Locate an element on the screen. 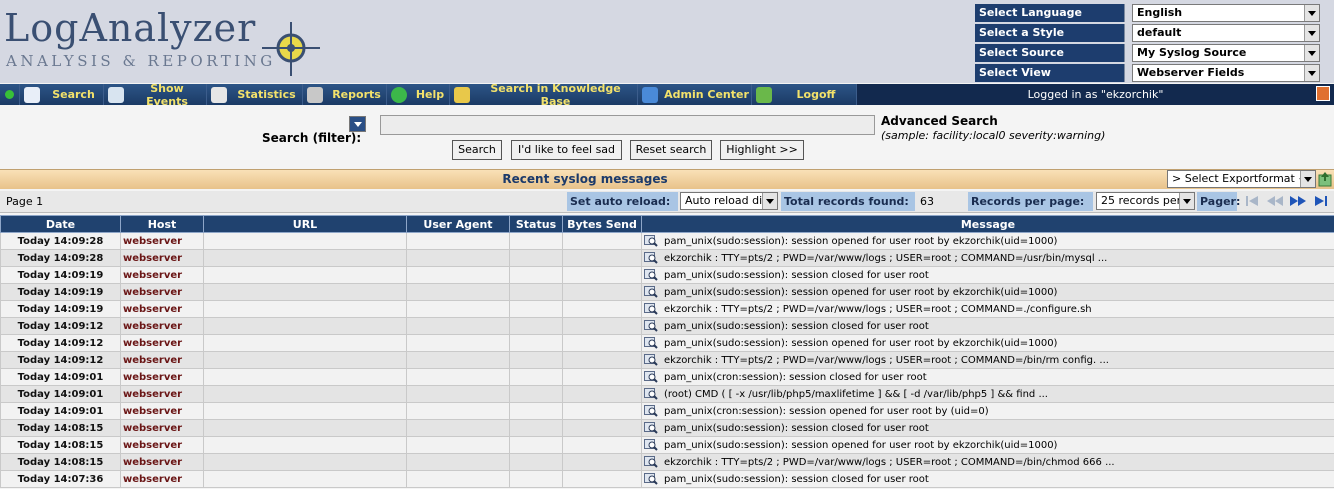 This screenshot has height=489, width=1334. filter-dropdown-toggle is located at coordinates (357, 124).